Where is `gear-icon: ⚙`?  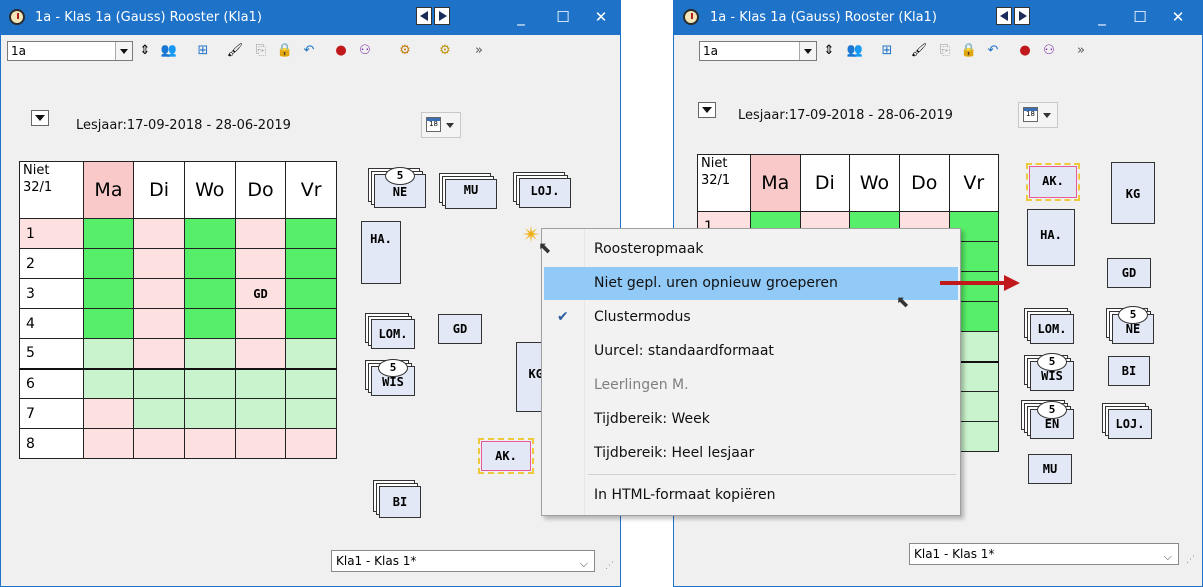 gear-icon: ⚙ is located at coordinates (445, 51).